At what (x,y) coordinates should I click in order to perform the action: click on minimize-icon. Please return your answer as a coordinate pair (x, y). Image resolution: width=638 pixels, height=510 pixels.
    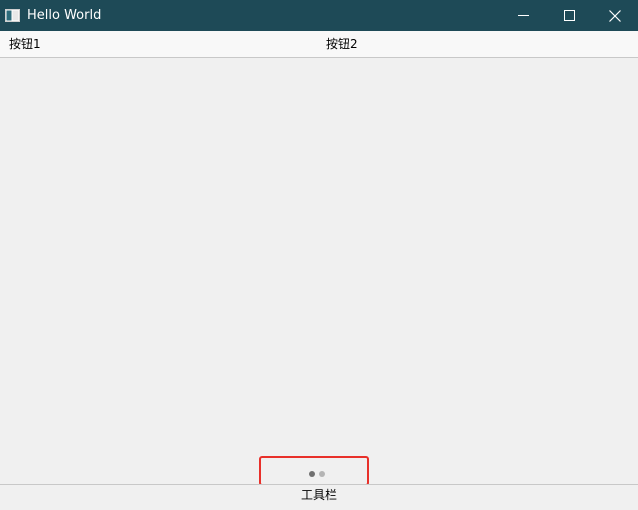
    Looking at the image, I should click on (523, 15).